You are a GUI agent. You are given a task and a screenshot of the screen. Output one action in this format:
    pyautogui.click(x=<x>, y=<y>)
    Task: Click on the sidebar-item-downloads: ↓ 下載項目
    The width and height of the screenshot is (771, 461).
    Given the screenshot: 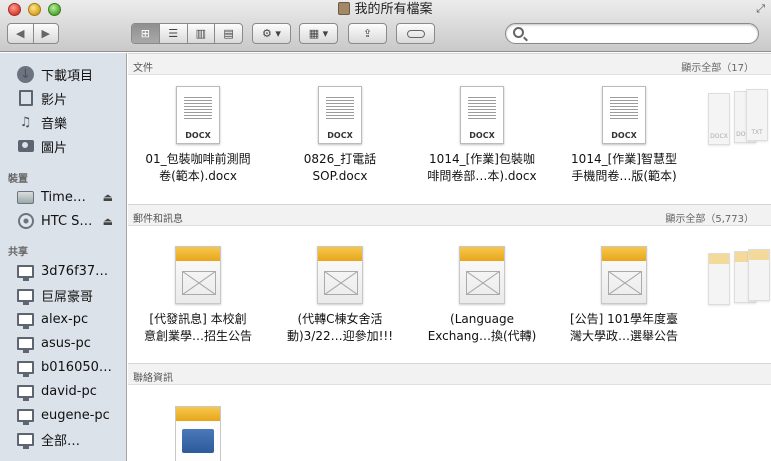 What is the action you would take?
    pyautogui.click(x=71, y=74)
    